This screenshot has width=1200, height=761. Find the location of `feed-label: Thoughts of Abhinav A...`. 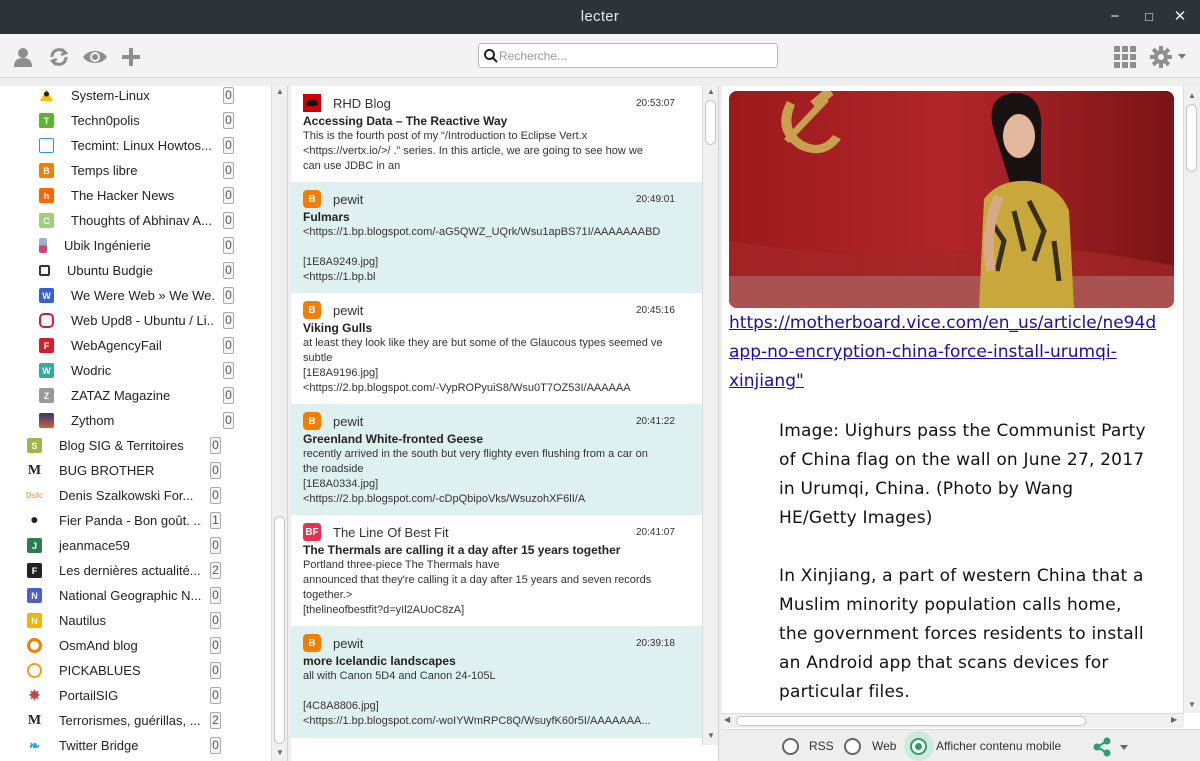

feed-label: Thoughts of Abhinav A... is located at coordinates (141, 220).